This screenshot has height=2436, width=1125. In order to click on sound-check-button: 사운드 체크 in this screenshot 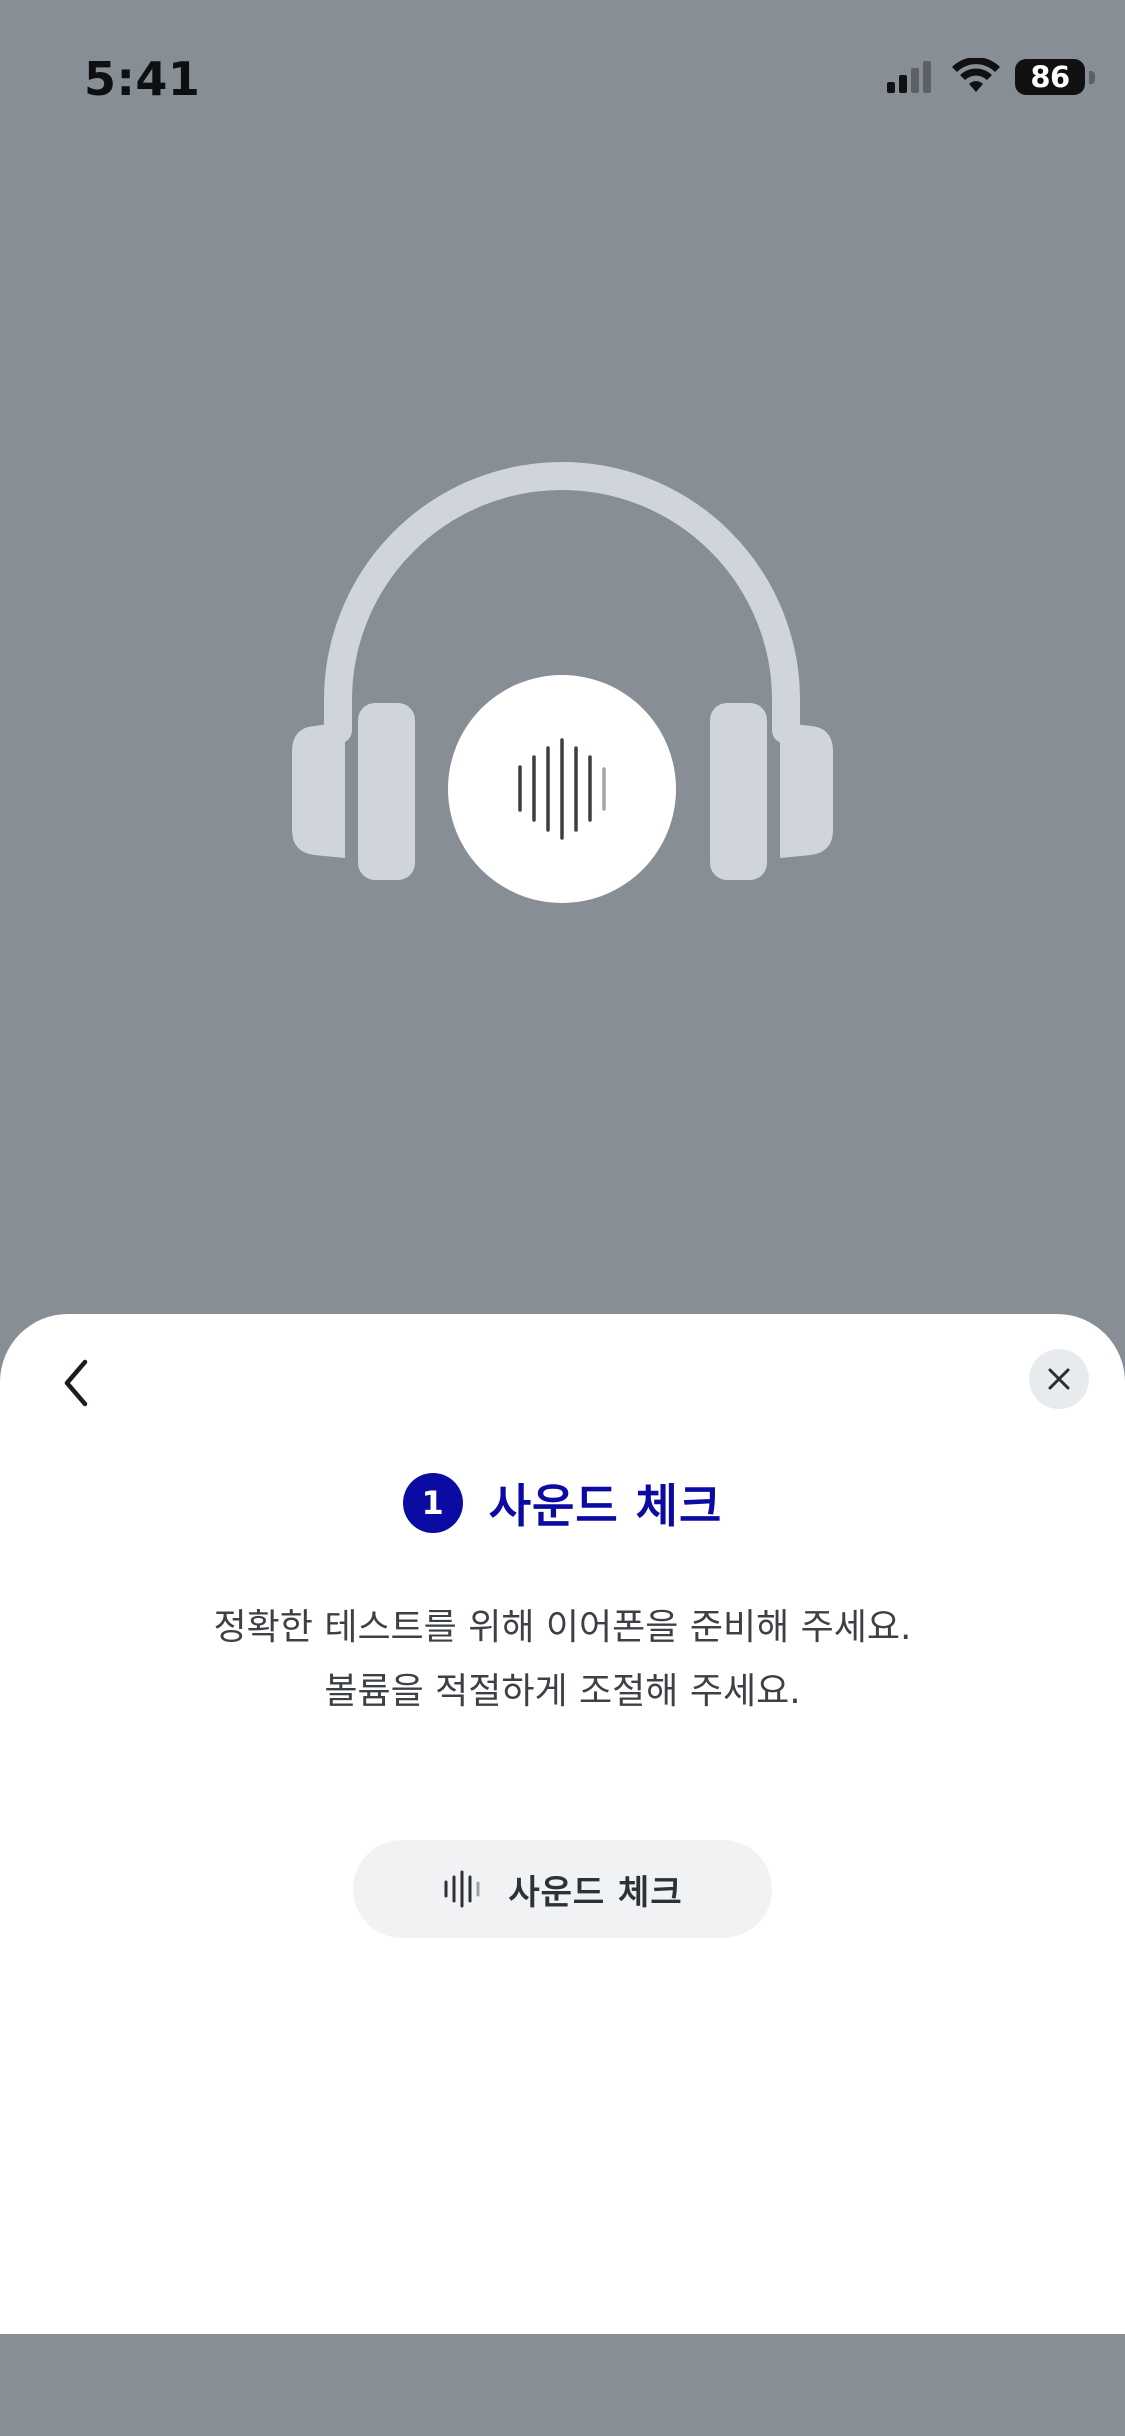, I will do `click(562, 1889)`.